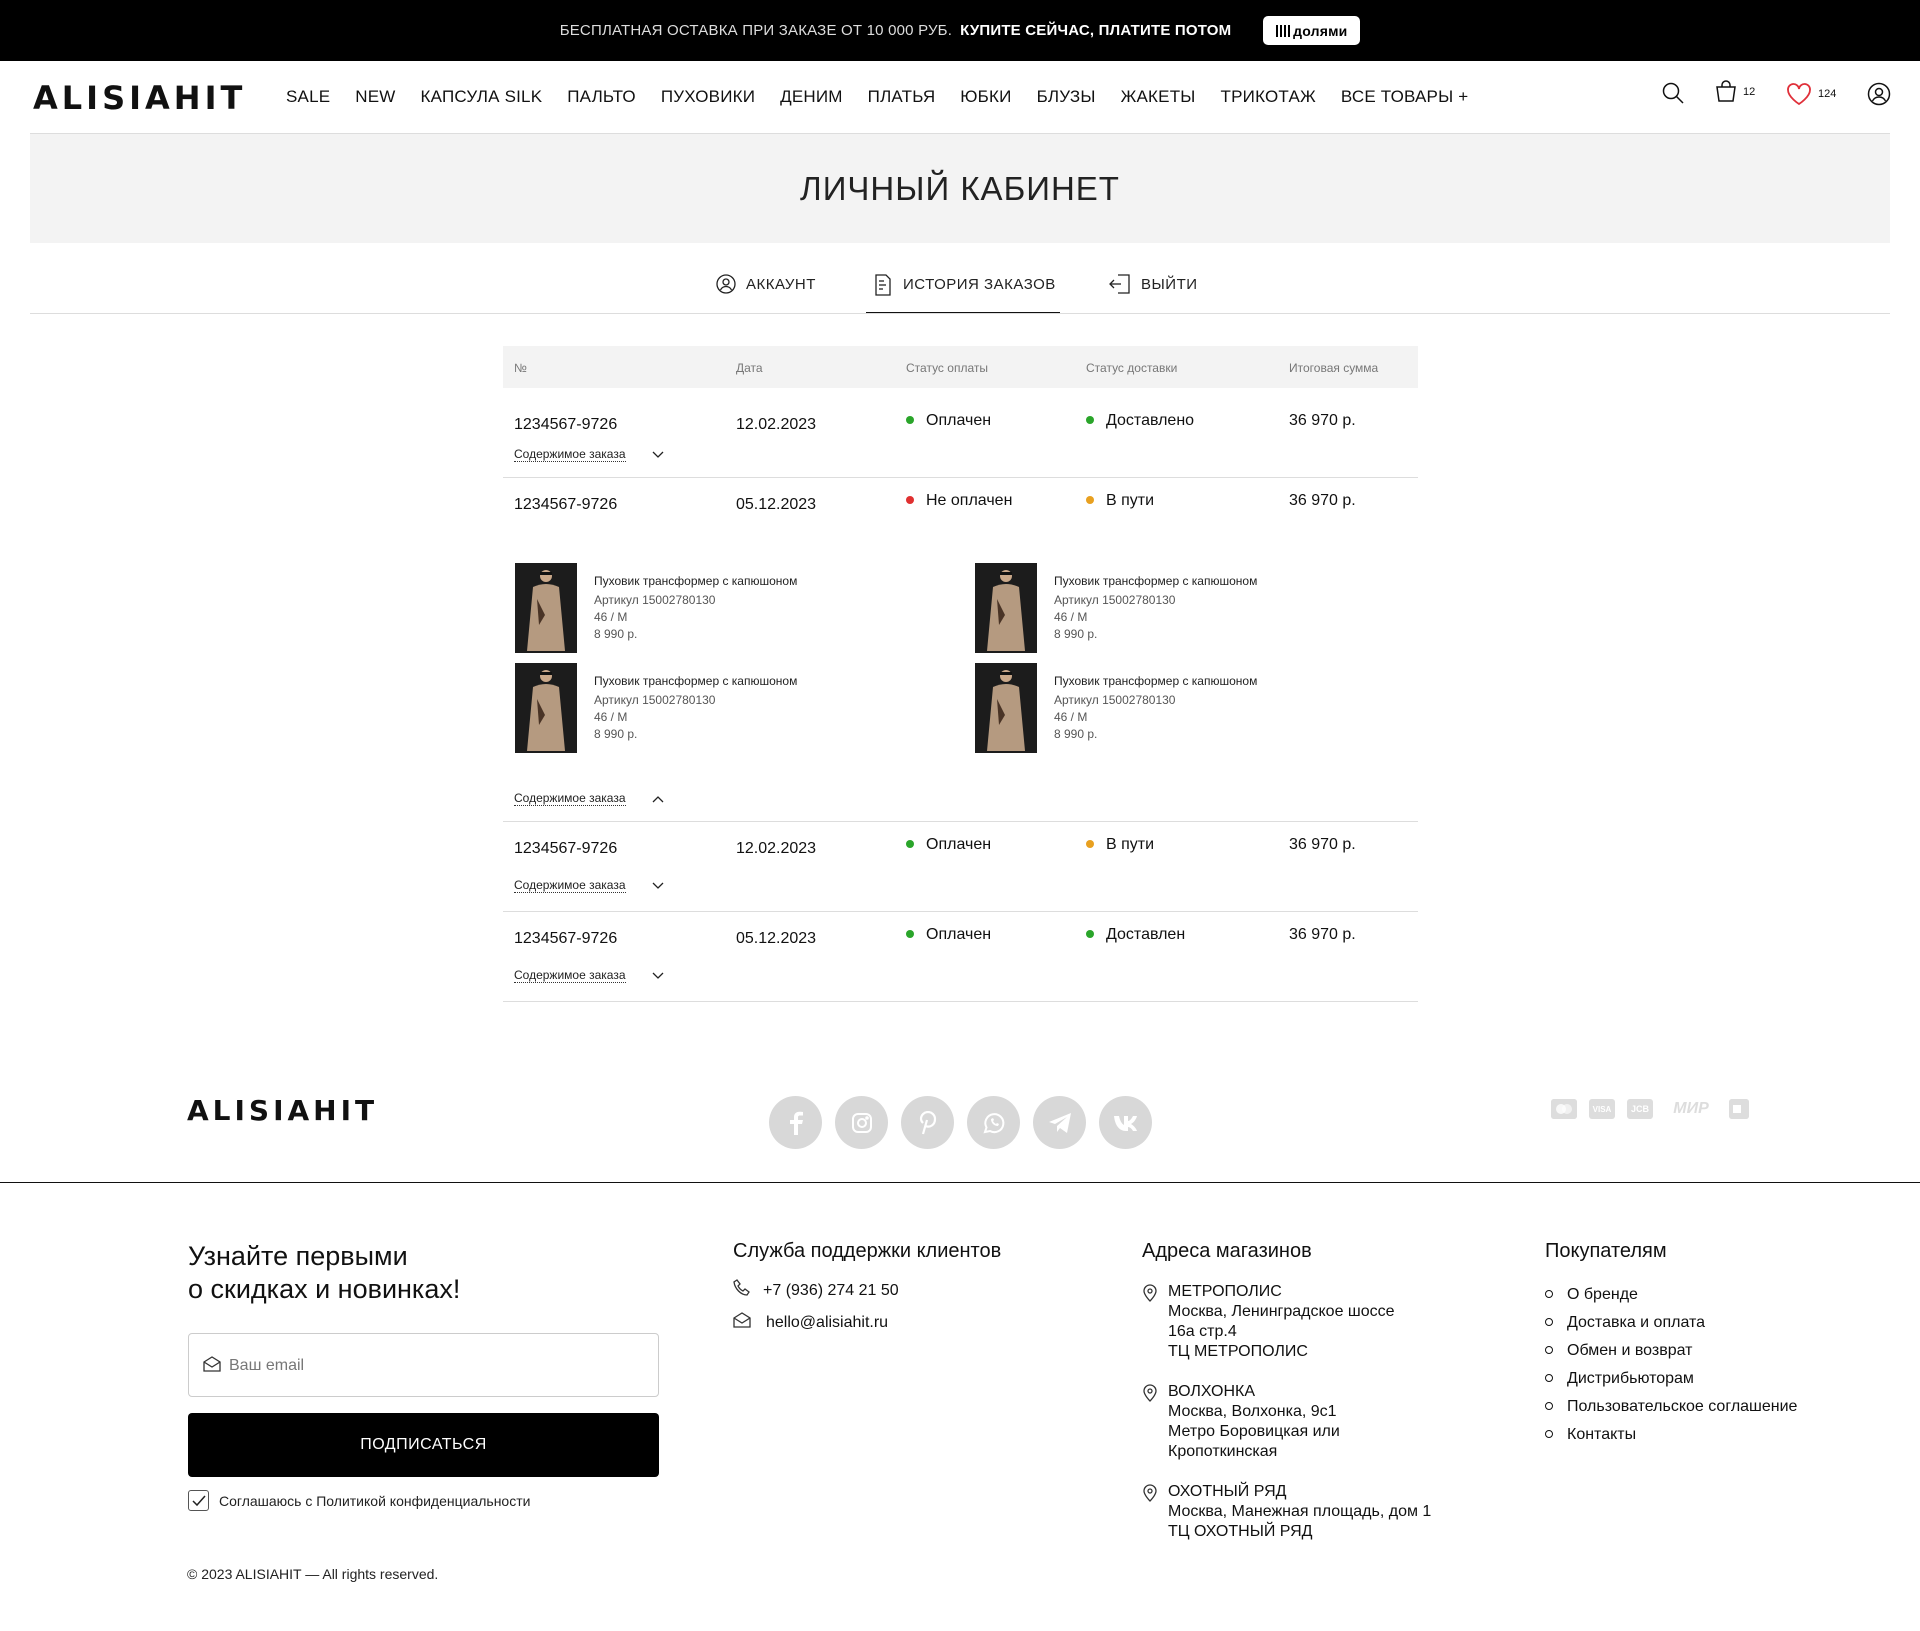 The image size is (1920, 1631). Describe the element at coordinates (1879, 94) in the screenshot. I see `user-icon` at that location.